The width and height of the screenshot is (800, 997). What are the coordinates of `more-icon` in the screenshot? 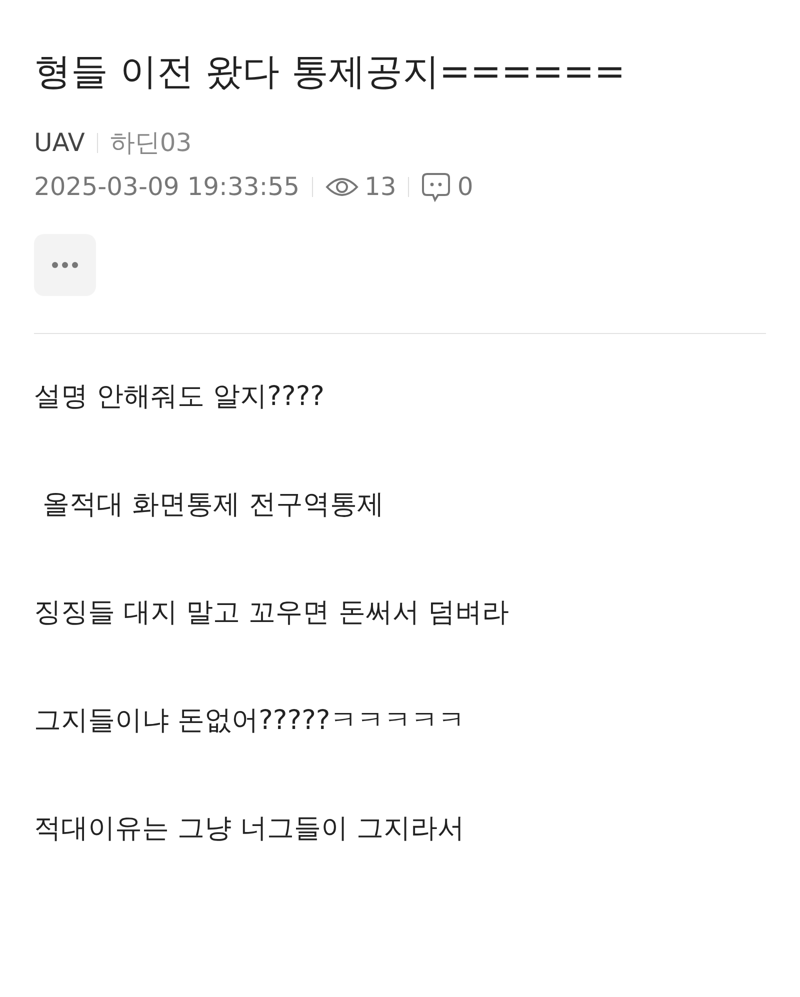 It's located at (65, 265).